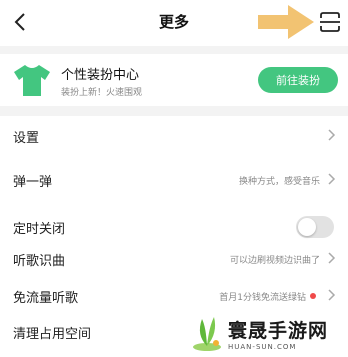 The image size is (348, 357). What do you see at coordinates (174, 135) in the screenshot?
I see `settings-row: 设置` at bounding box center [174, 135].